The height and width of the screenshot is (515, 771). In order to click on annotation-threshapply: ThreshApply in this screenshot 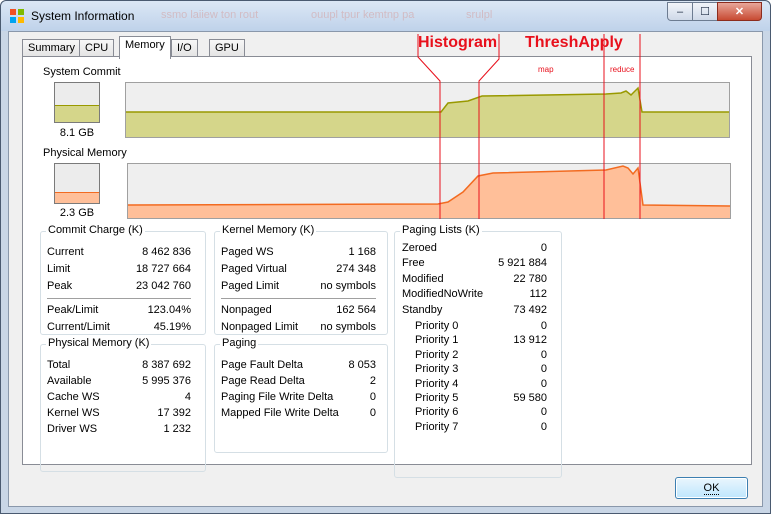, I will do `click(574, 42)`.